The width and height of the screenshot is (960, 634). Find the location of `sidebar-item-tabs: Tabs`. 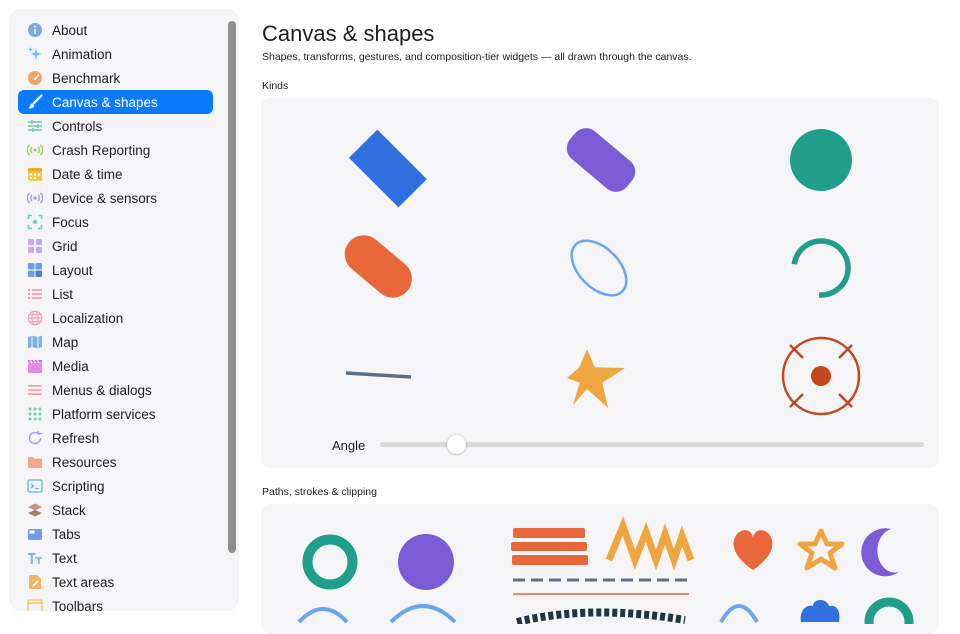

sidebar-item-tabs: Tabs is located at coordinates (115, 534).